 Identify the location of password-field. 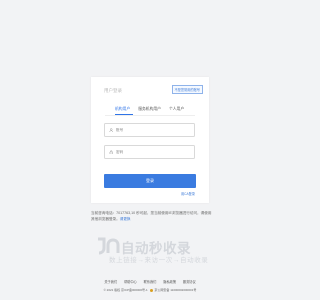
(149, 152).